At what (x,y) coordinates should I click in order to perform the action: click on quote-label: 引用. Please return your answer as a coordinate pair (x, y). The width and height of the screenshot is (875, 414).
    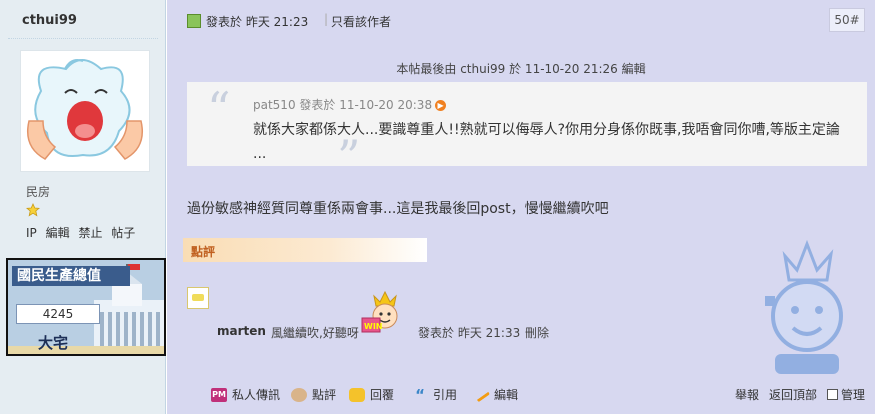
    Looking at the image, I should click on (445, 395).